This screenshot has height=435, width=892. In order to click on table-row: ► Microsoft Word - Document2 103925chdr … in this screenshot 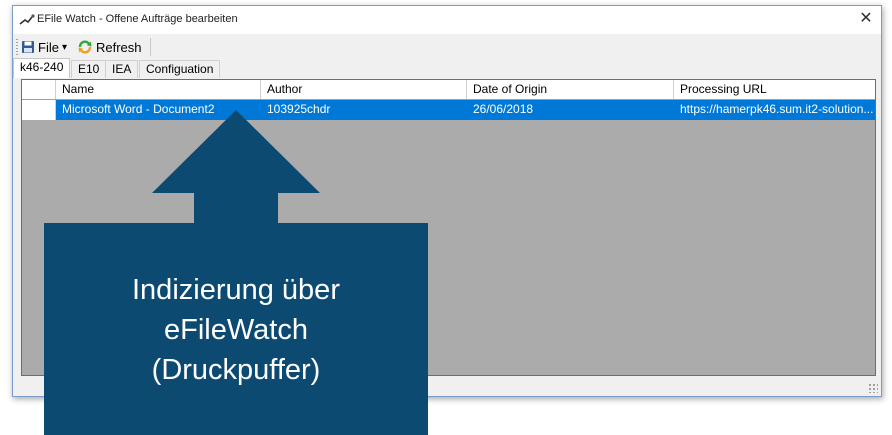, I will do `click(448, 110)`.